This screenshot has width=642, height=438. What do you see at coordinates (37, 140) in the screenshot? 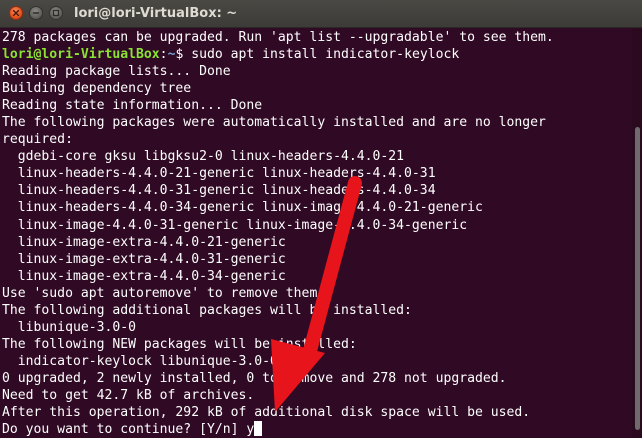
I see `terminal-line: required:` at bounding box center [37, 140].